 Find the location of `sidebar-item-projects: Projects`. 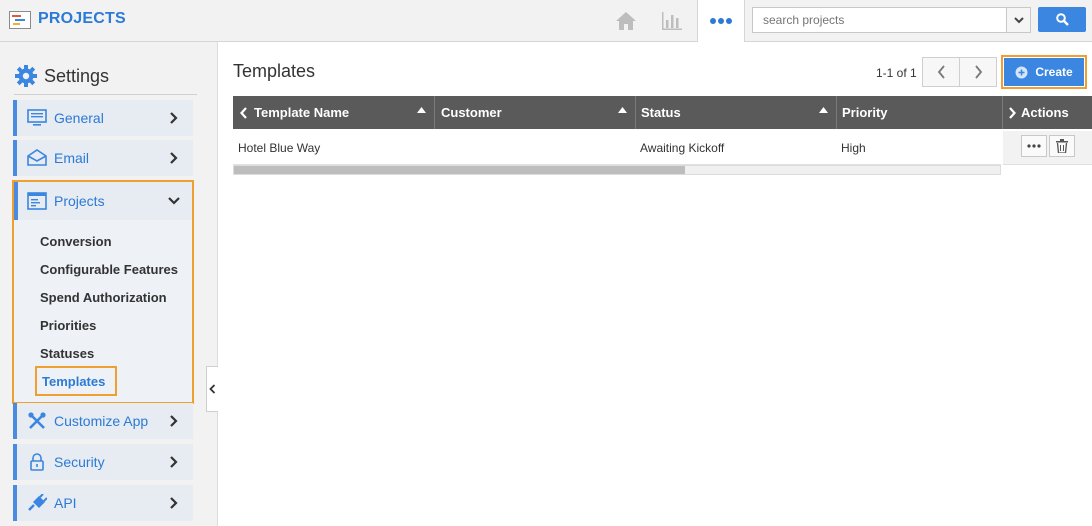

sidebar-item-projects: Projects is located at coordinates (103, 201).